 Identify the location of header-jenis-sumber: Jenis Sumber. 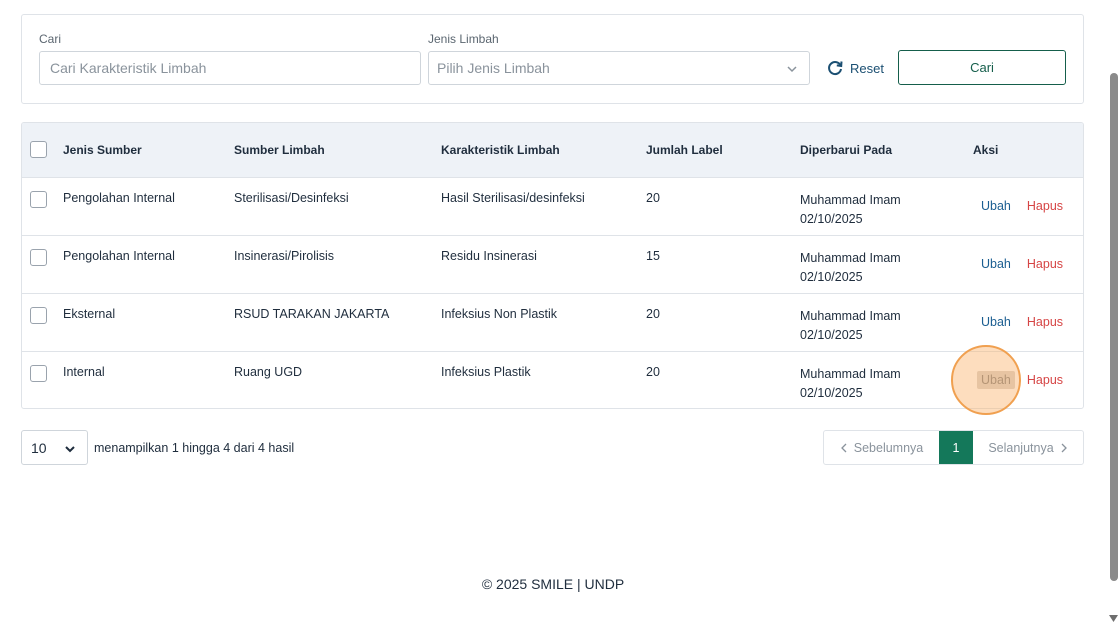
(102, 149).